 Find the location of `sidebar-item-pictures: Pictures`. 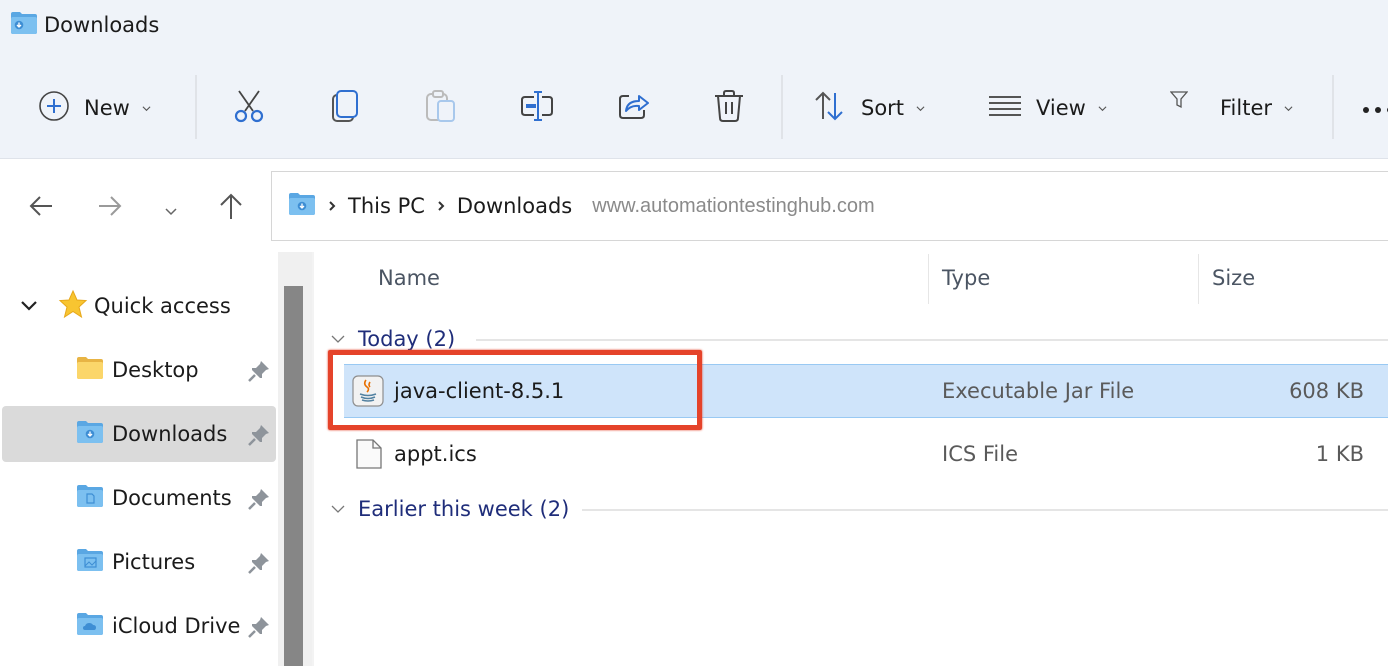

sidebar-item-pictures: Pictures is located at coordinates (139, 562).